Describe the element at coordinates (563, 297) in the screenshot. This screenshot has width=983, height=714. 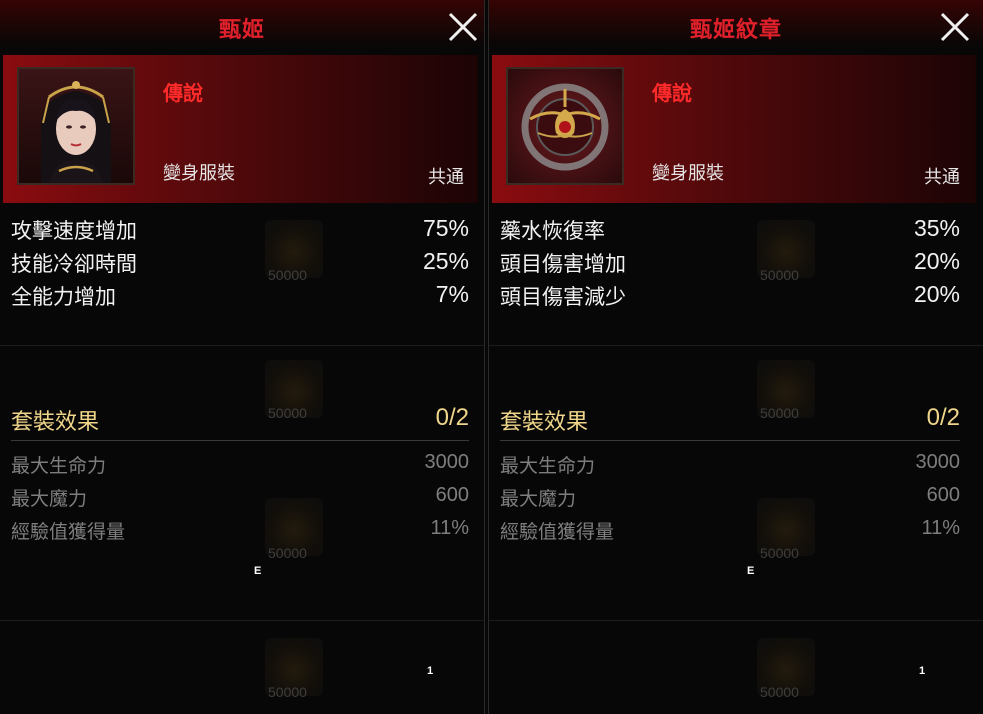
I see `stat-label: 頭目傷害減少` at that location.